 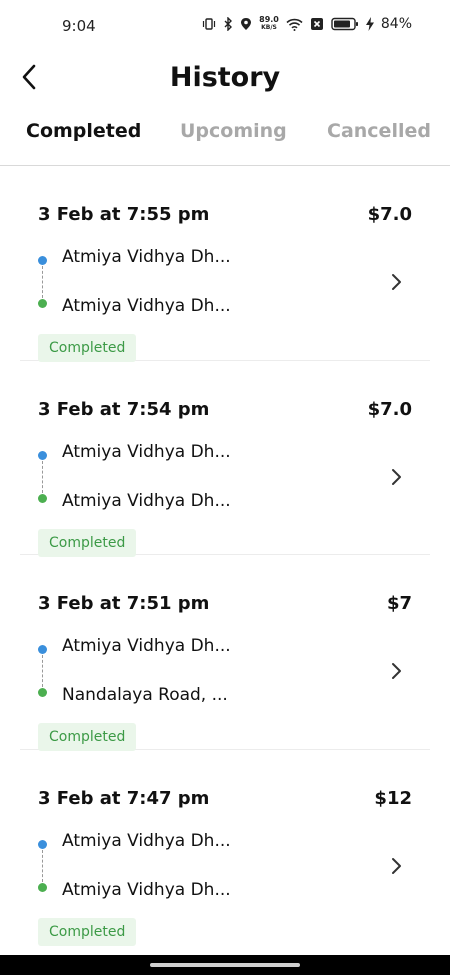 What do you see at coordinates (307, 24) in the screenshot?
I see `status-icons: 89.0 KB/S 84%` at bounding box center [307, 24].